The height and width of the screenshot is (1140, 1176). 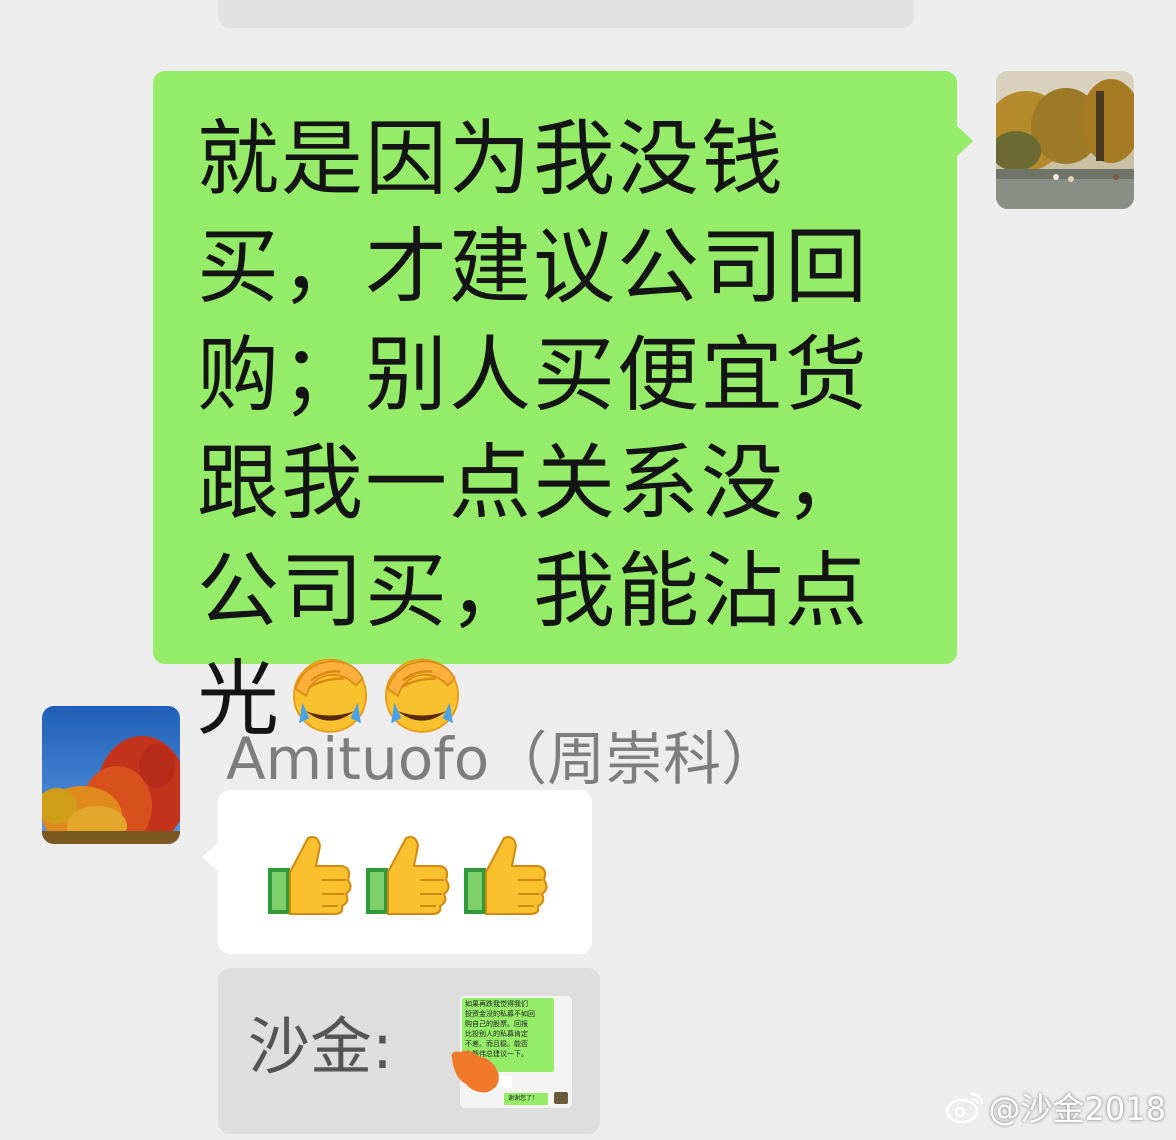 I want to click on thumbnail-text-line: 购自己的股票。回报, so click(x=496, y=1024).